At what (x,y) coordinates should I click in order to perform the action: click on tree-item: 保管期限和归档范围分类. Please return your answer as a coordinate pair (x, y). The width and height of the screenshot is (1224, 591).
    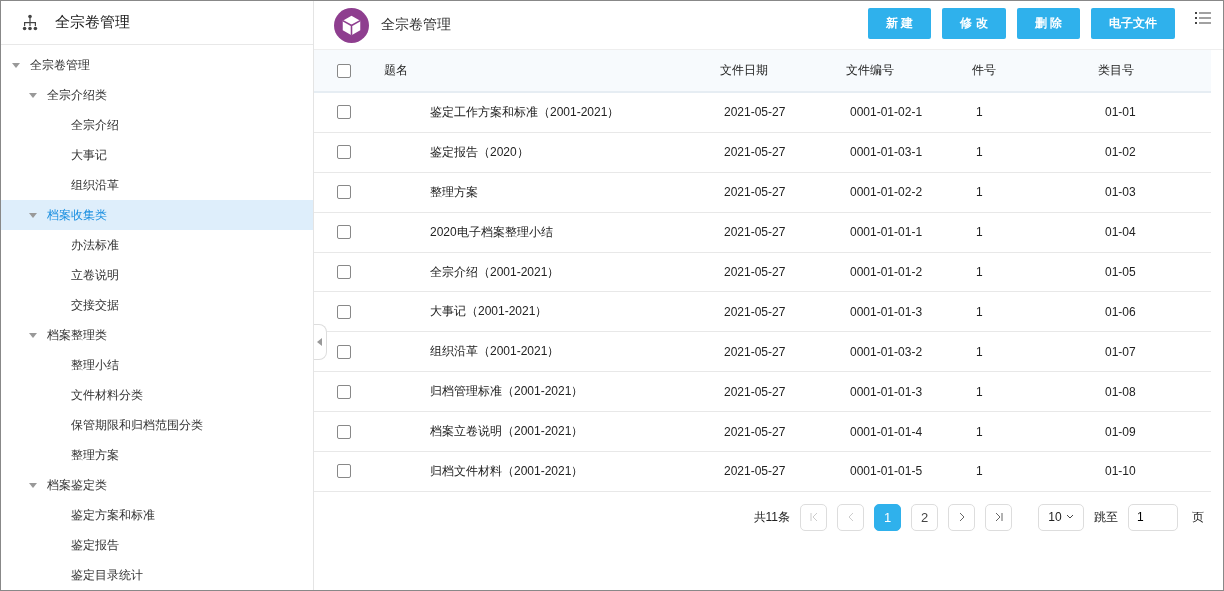
    Looking at the image, I should click on (157, 425).